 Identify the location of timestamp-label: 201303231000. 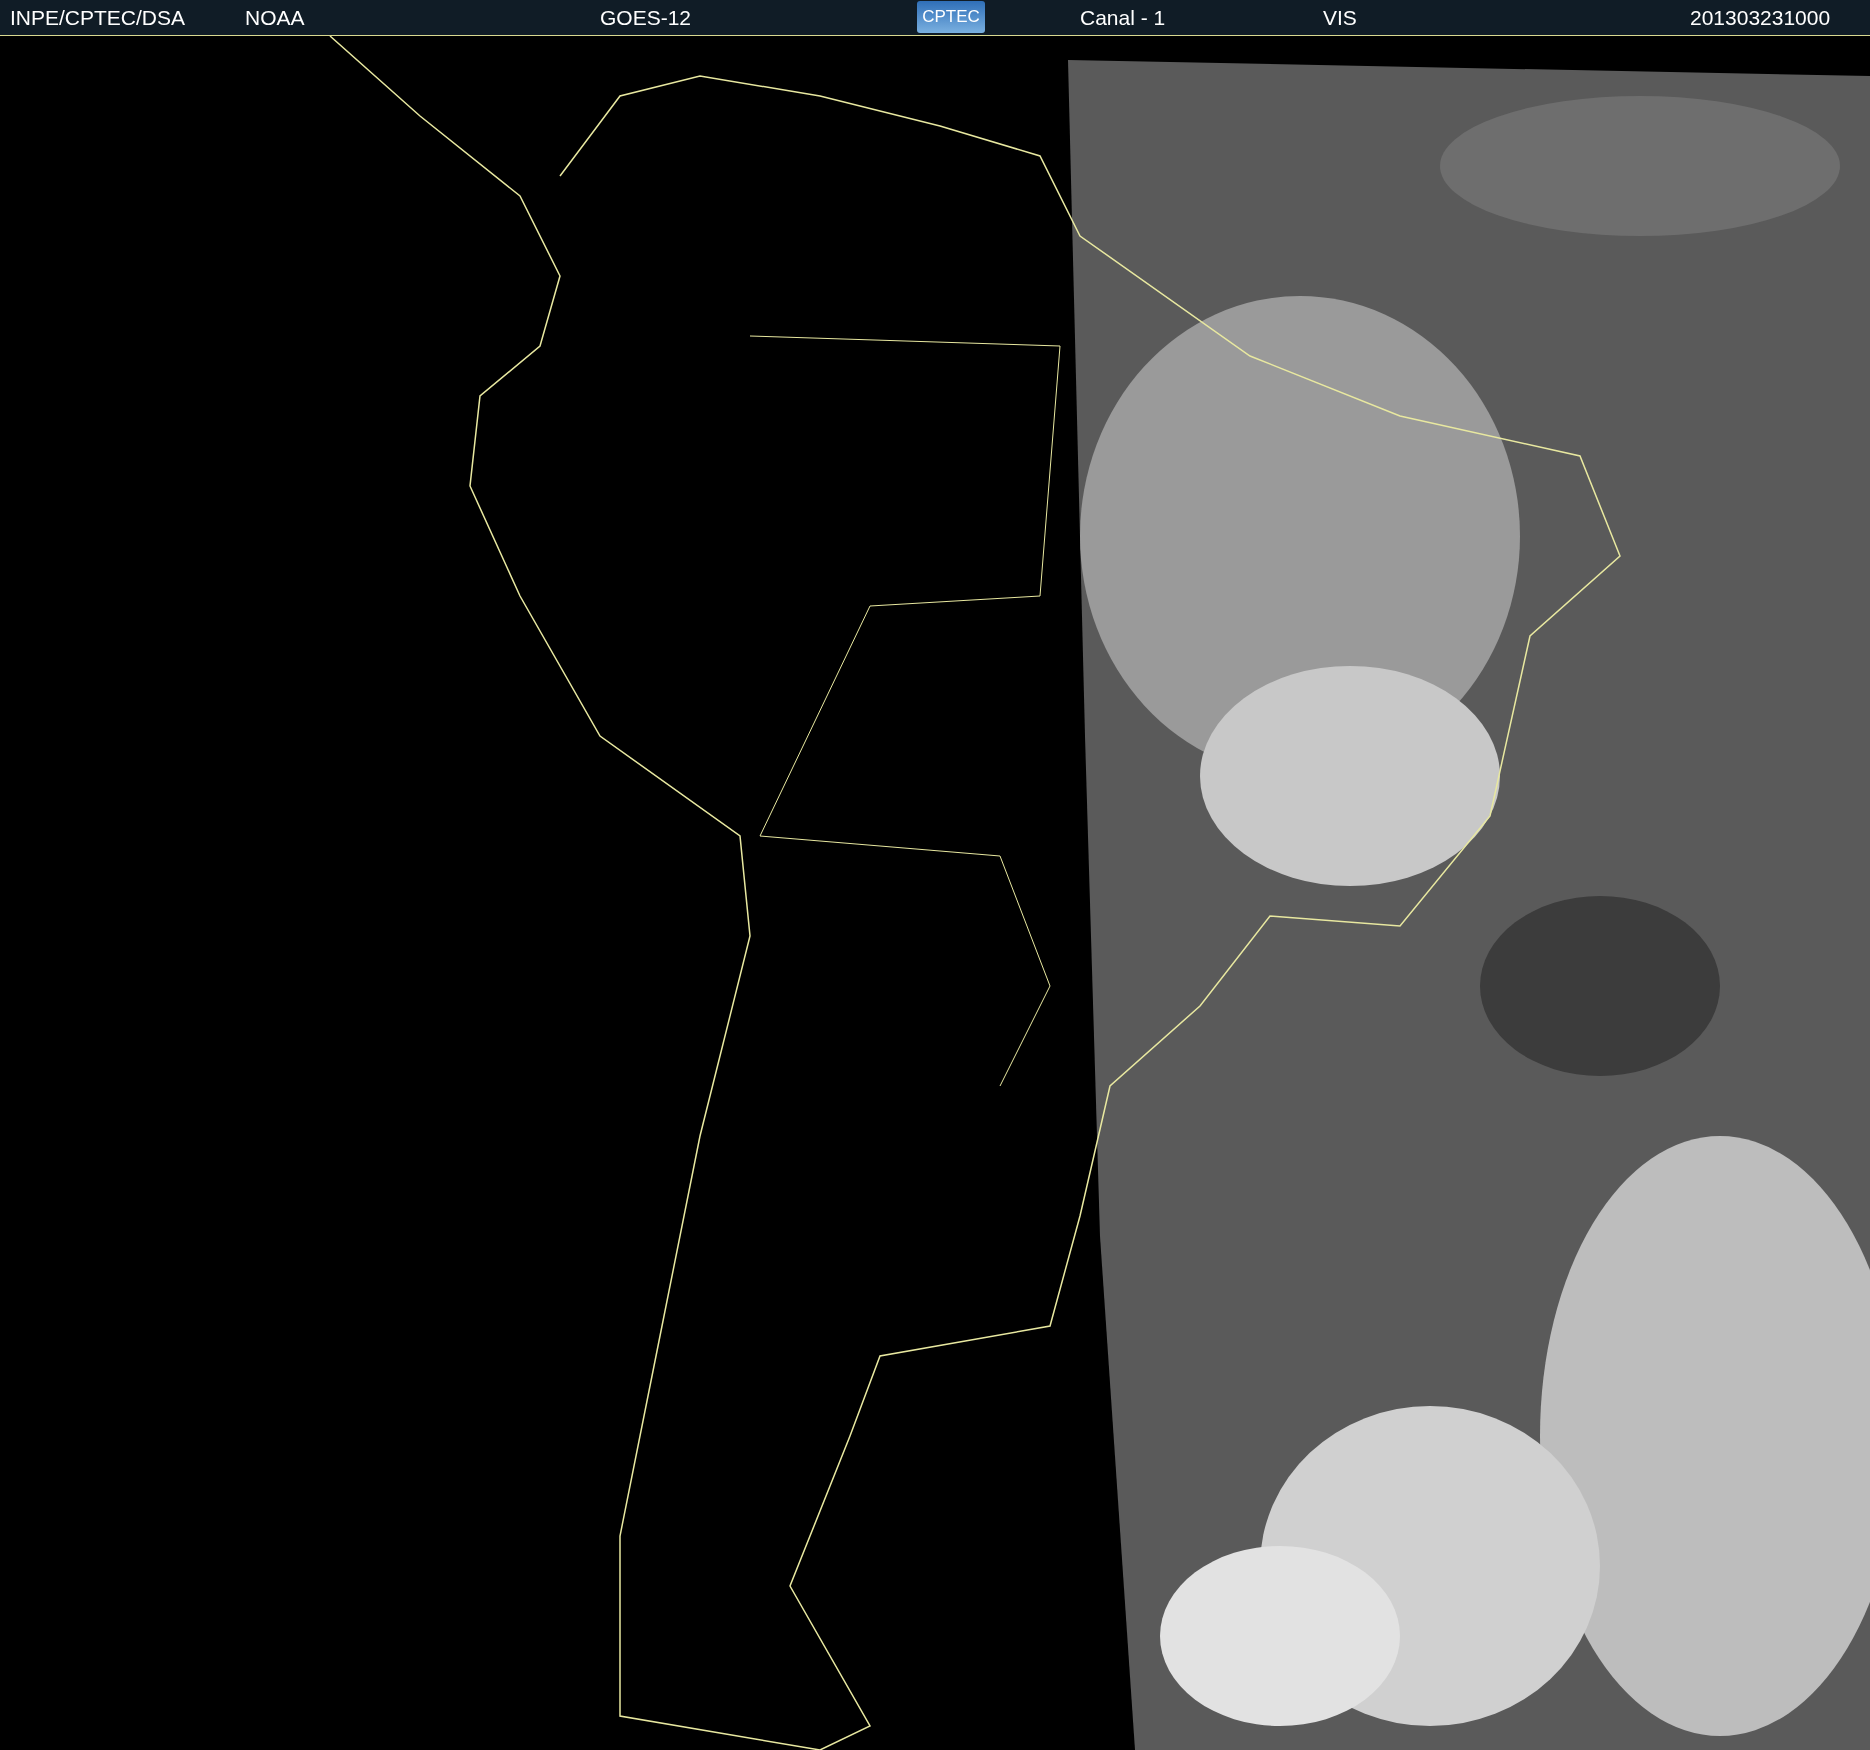
(1760, 18).